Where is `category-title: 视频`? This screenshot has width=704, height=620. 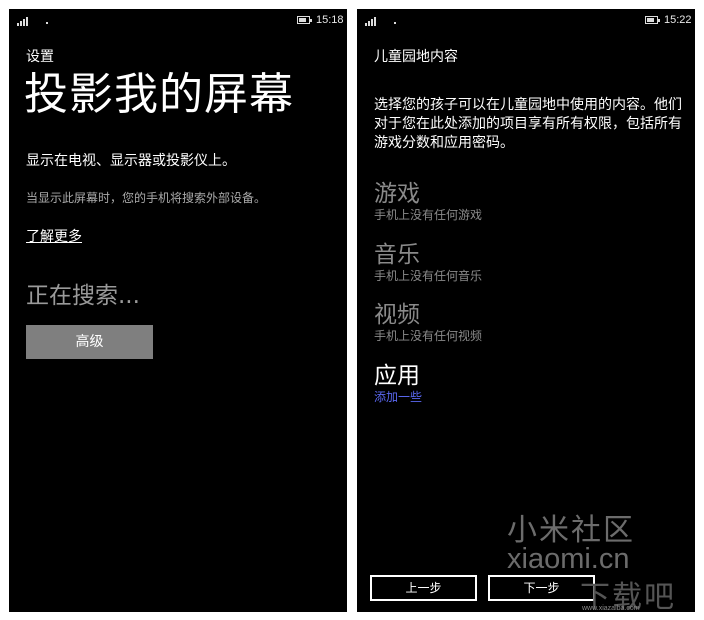
category-title: 视频 is located at coordinates (397, 315).